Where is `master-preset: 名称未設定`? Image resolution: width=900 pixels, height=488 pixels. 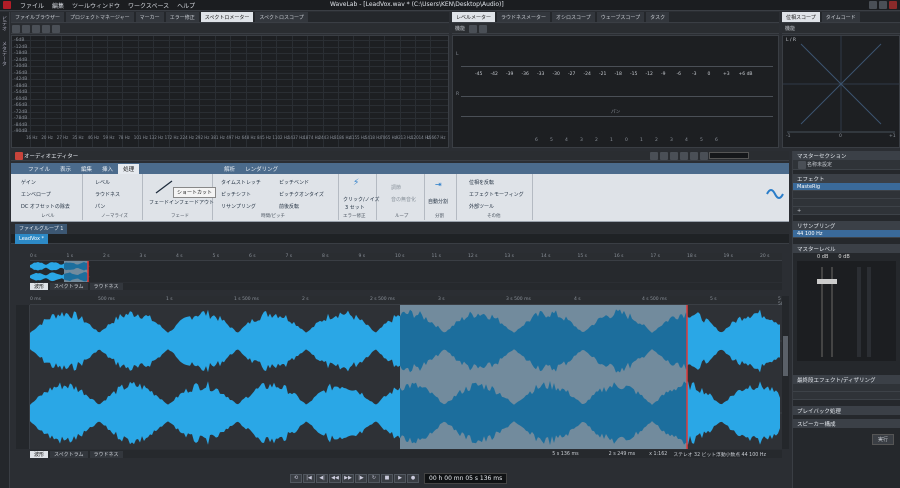
master-preset: 名称未設定 is located at coordinates (846, 165).